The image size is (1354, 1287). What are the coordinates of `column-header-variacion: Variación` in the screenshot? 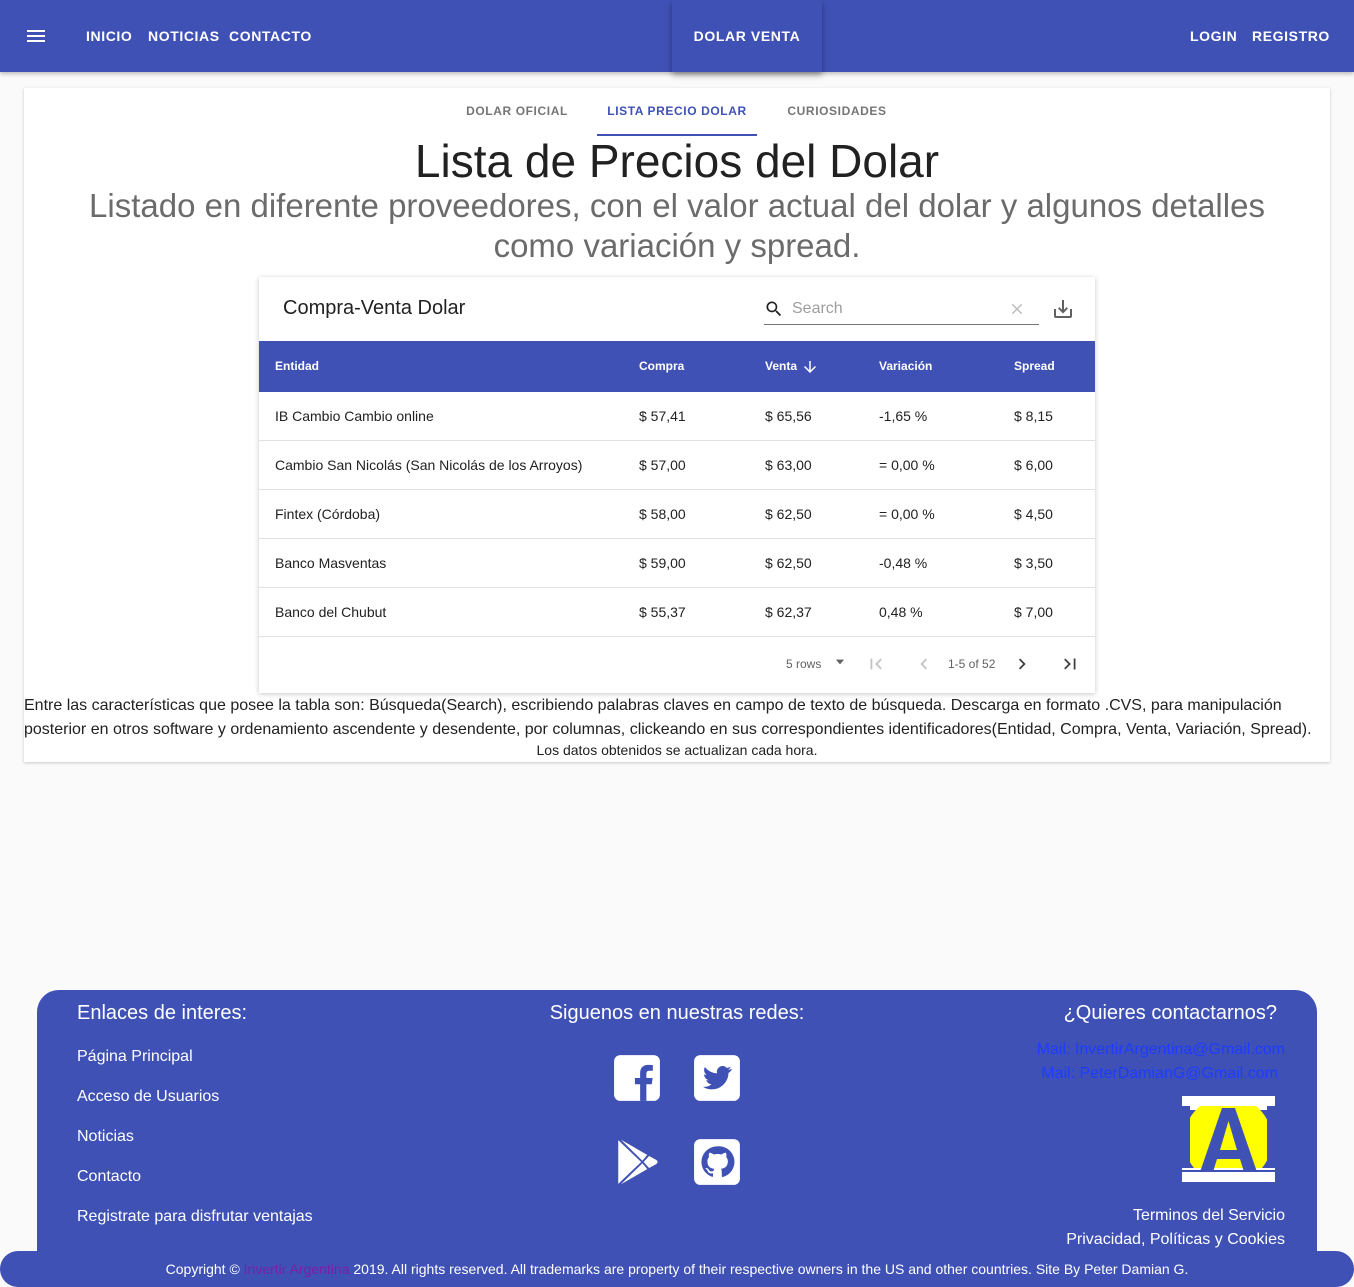 It's located at (905, 366).